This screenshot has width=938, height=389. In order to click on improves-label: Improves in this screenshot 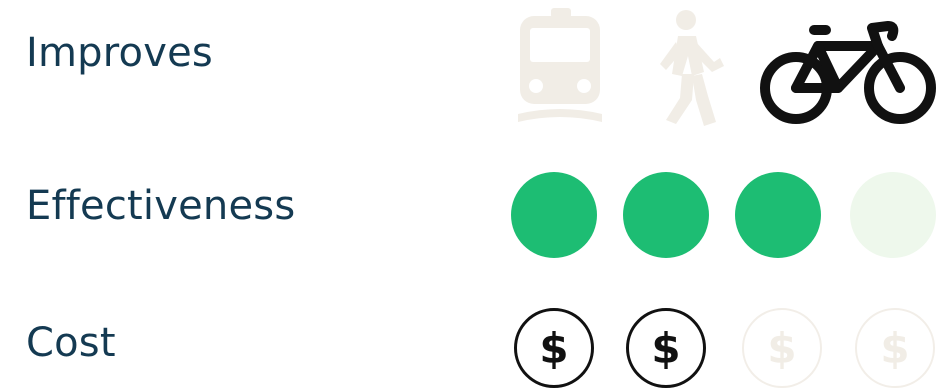, I will do `click(119, 53)`.